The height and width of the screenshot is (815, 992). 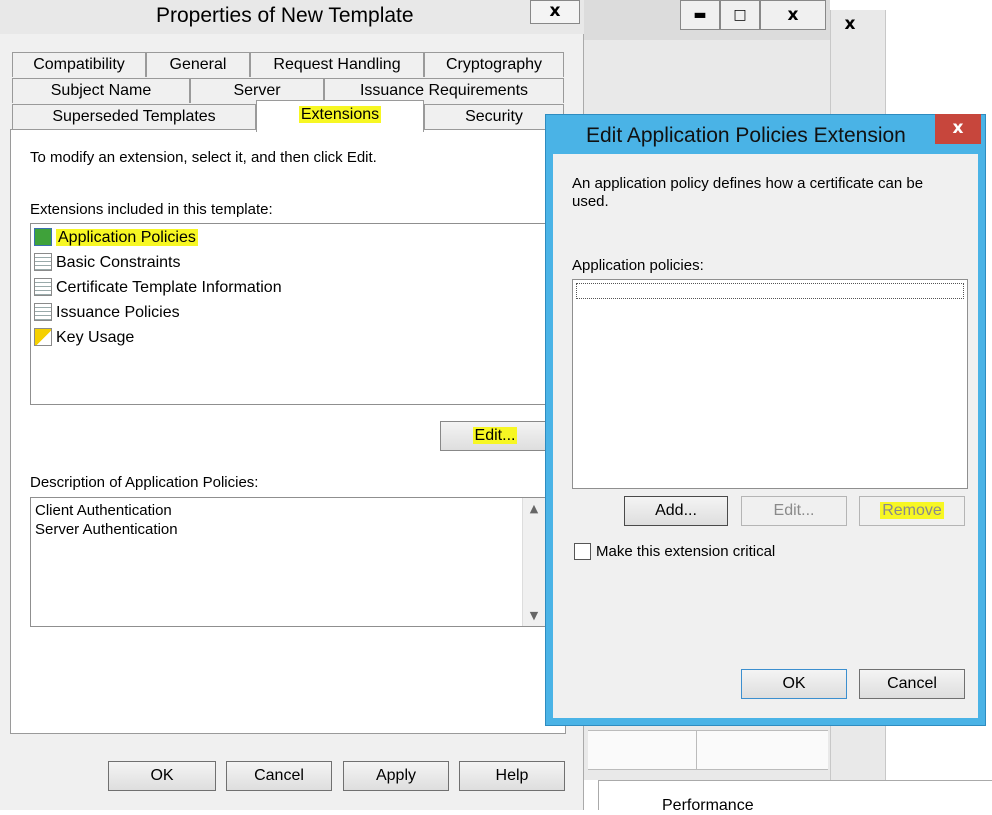 I want to click on background-close-button-2: x, so click(x=850, y=24).